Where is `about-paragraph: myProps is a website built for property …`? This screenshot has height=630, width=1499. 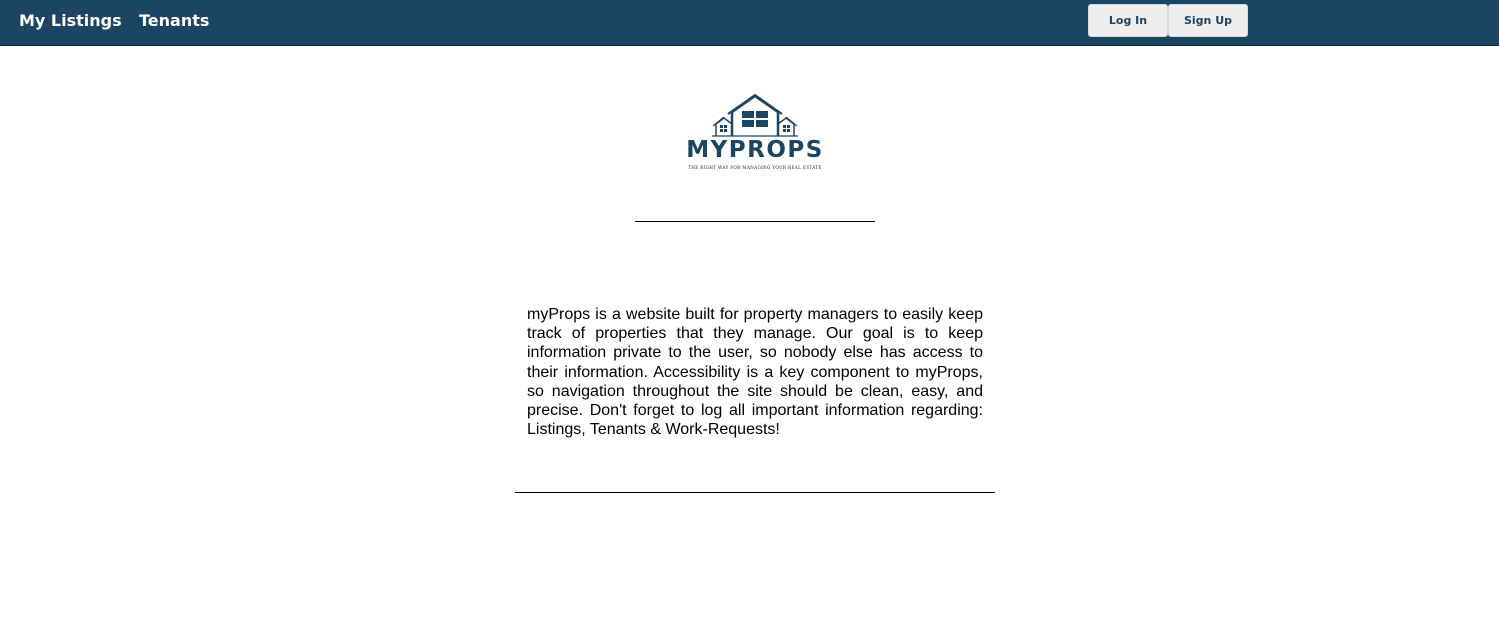 about-paragraph: myProps is a website built for property … is located at coordinates (755, 372).